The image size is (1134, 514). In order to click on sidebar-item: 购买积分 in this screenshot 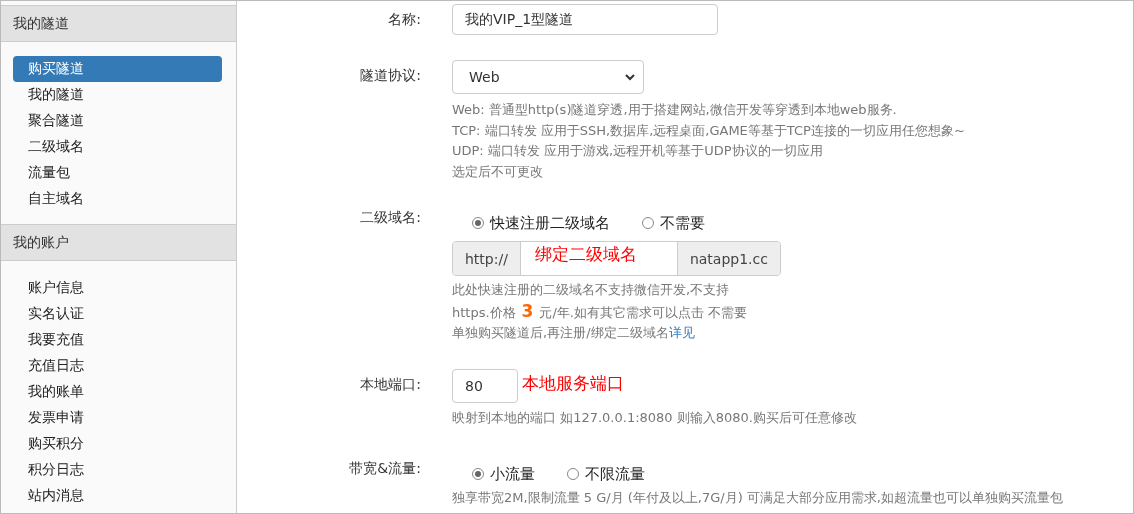, I will do `click(117, 444)`.